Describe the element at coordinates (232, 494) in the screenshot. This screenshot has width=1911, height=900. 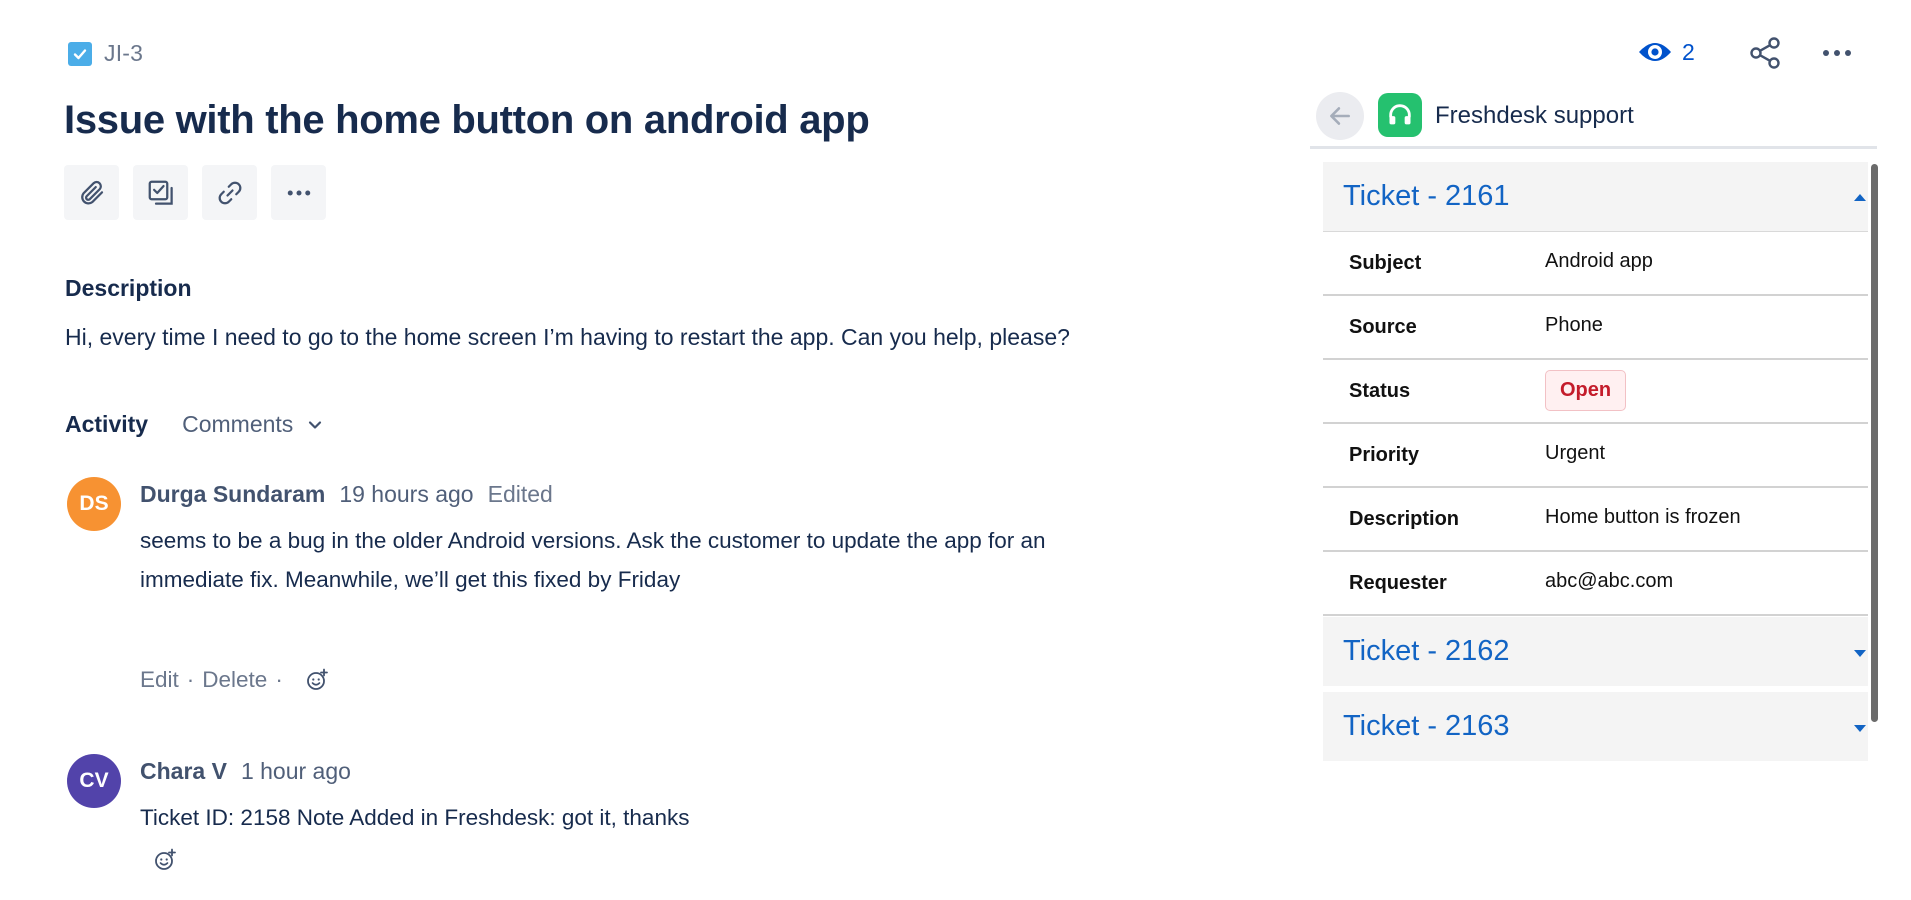
I see `comment-author: Durga Sundaram` at that location.